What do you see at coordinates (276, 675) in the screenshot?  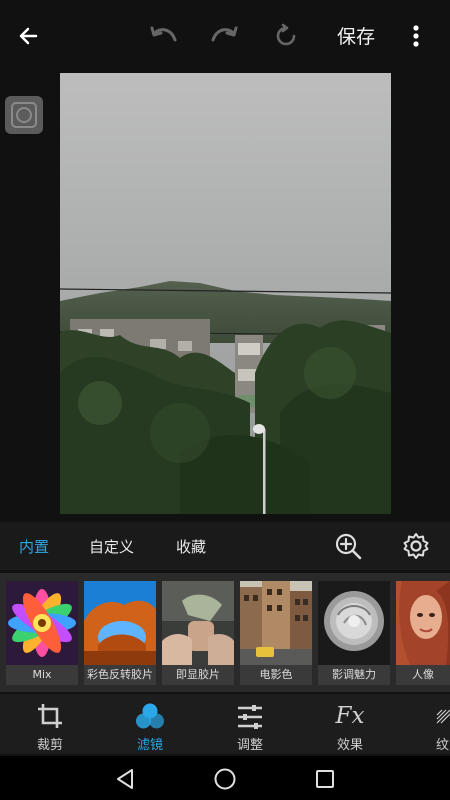 I see `filter-label: 电影色` at bounding box center [276, 675].